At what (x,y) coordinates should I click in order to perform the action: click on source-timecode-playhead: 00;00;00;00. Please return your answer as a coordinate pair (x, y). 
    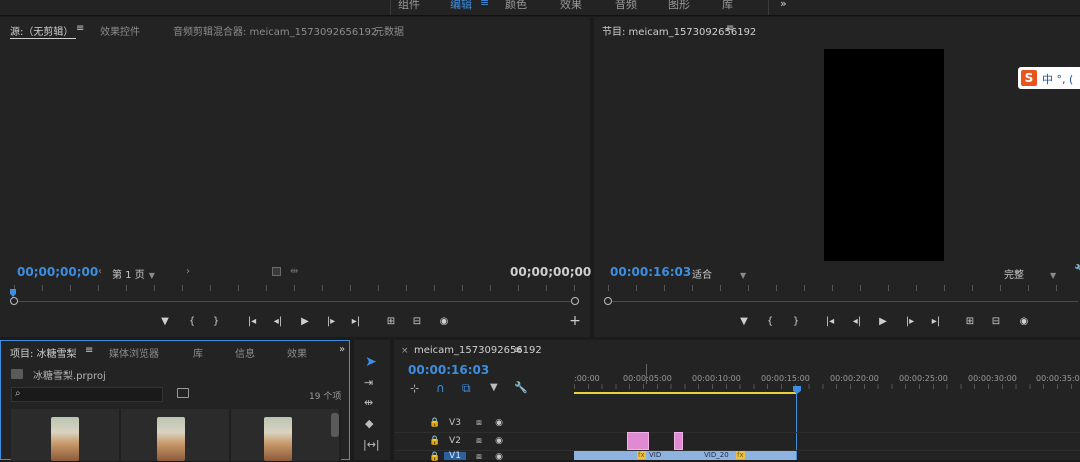
    Looking at the image, I should click on (57, 272).